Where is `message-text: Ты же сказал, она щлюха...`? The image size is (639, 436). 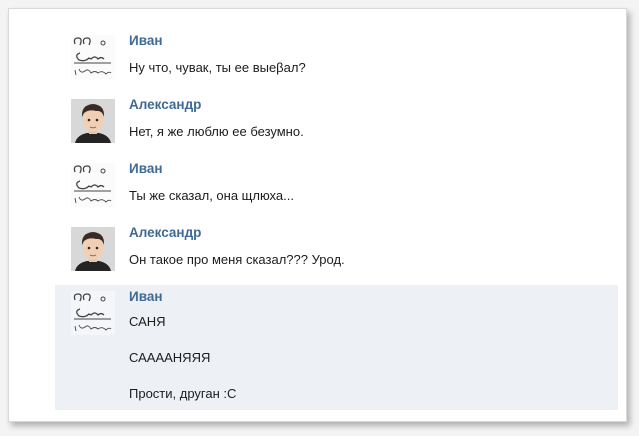 message-text: Ты же сказал, она щлюха... is located at coordinates (211, 195).